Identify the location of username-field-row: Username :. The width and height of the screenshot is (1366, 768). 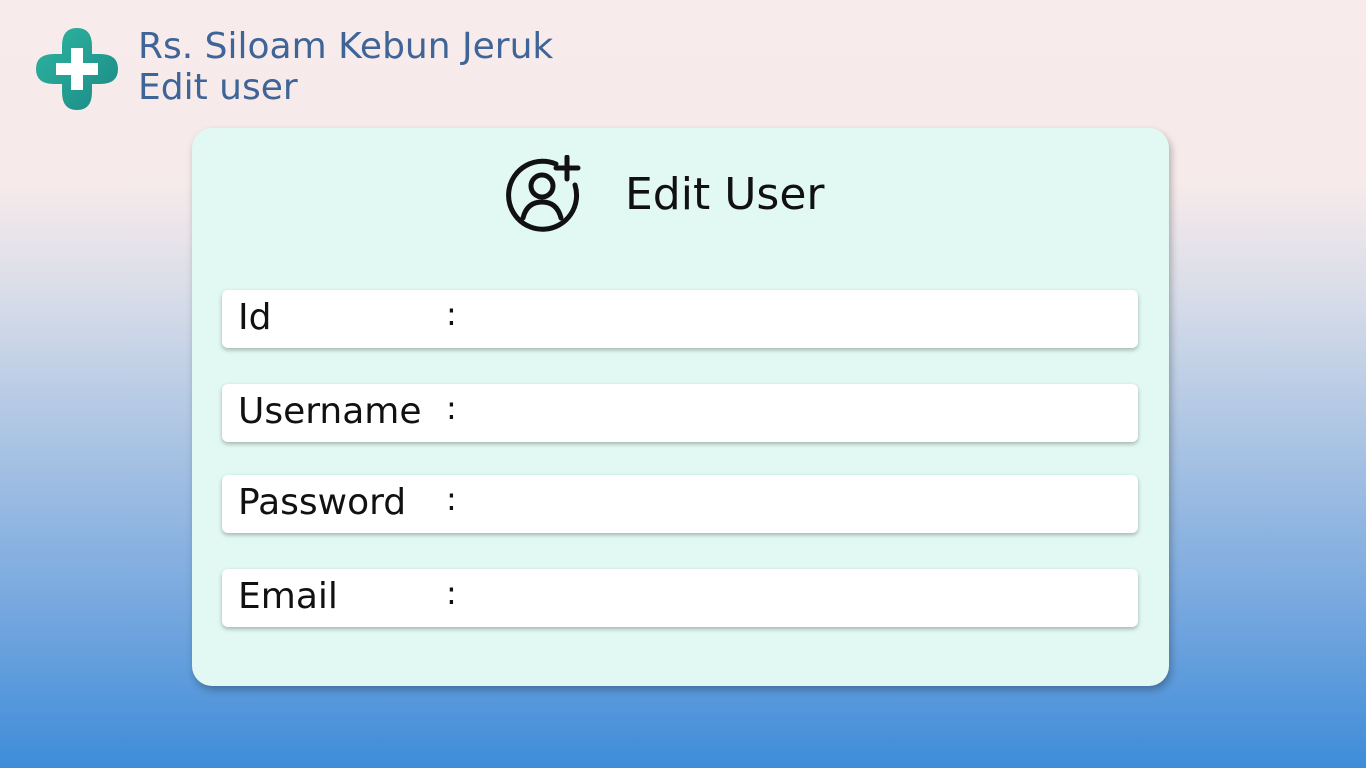
(680, 413).